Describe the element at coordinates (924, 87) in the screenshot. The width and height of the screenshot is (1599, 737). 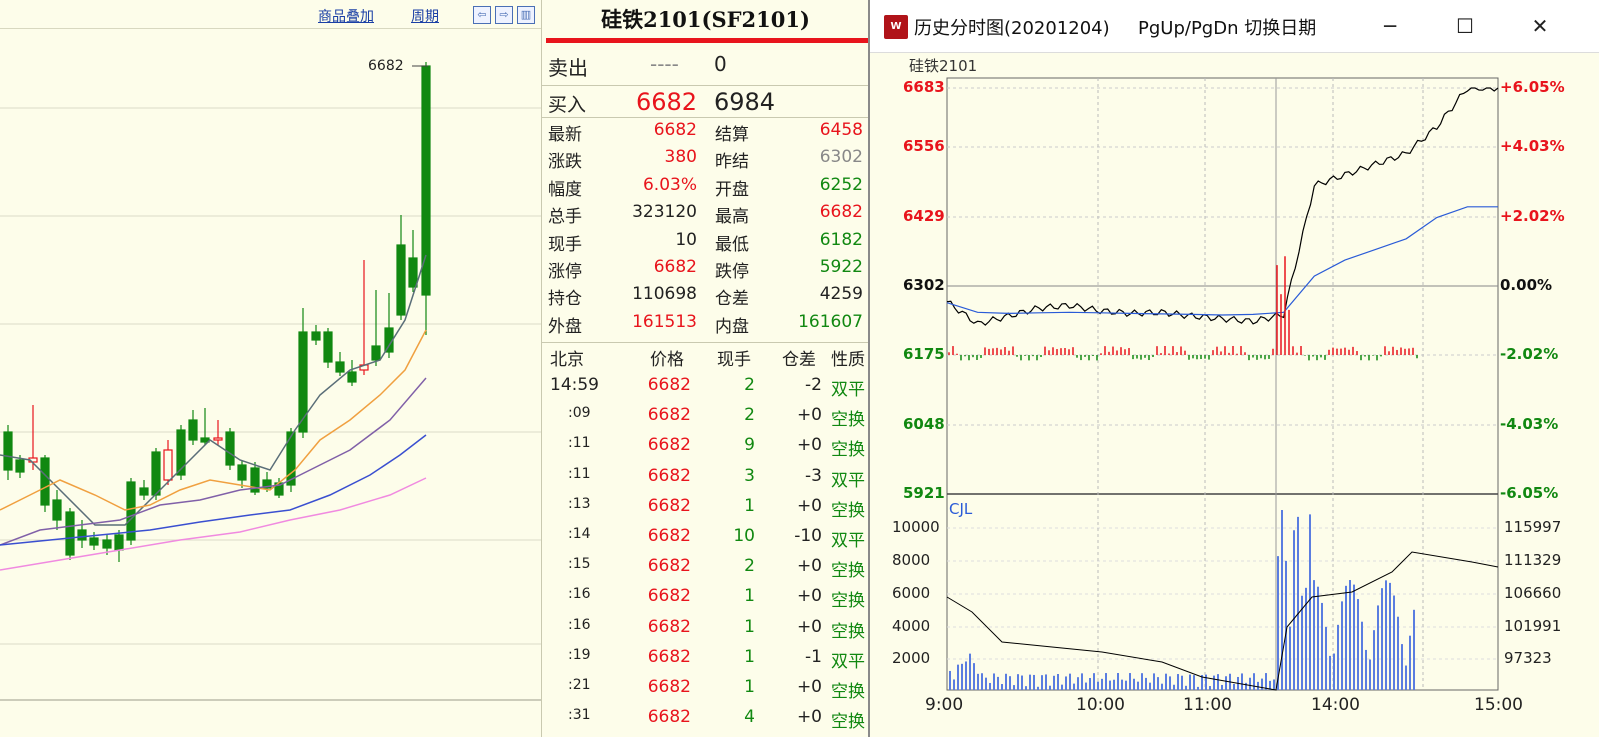
I see `price-axis-label: 6683` at that location.